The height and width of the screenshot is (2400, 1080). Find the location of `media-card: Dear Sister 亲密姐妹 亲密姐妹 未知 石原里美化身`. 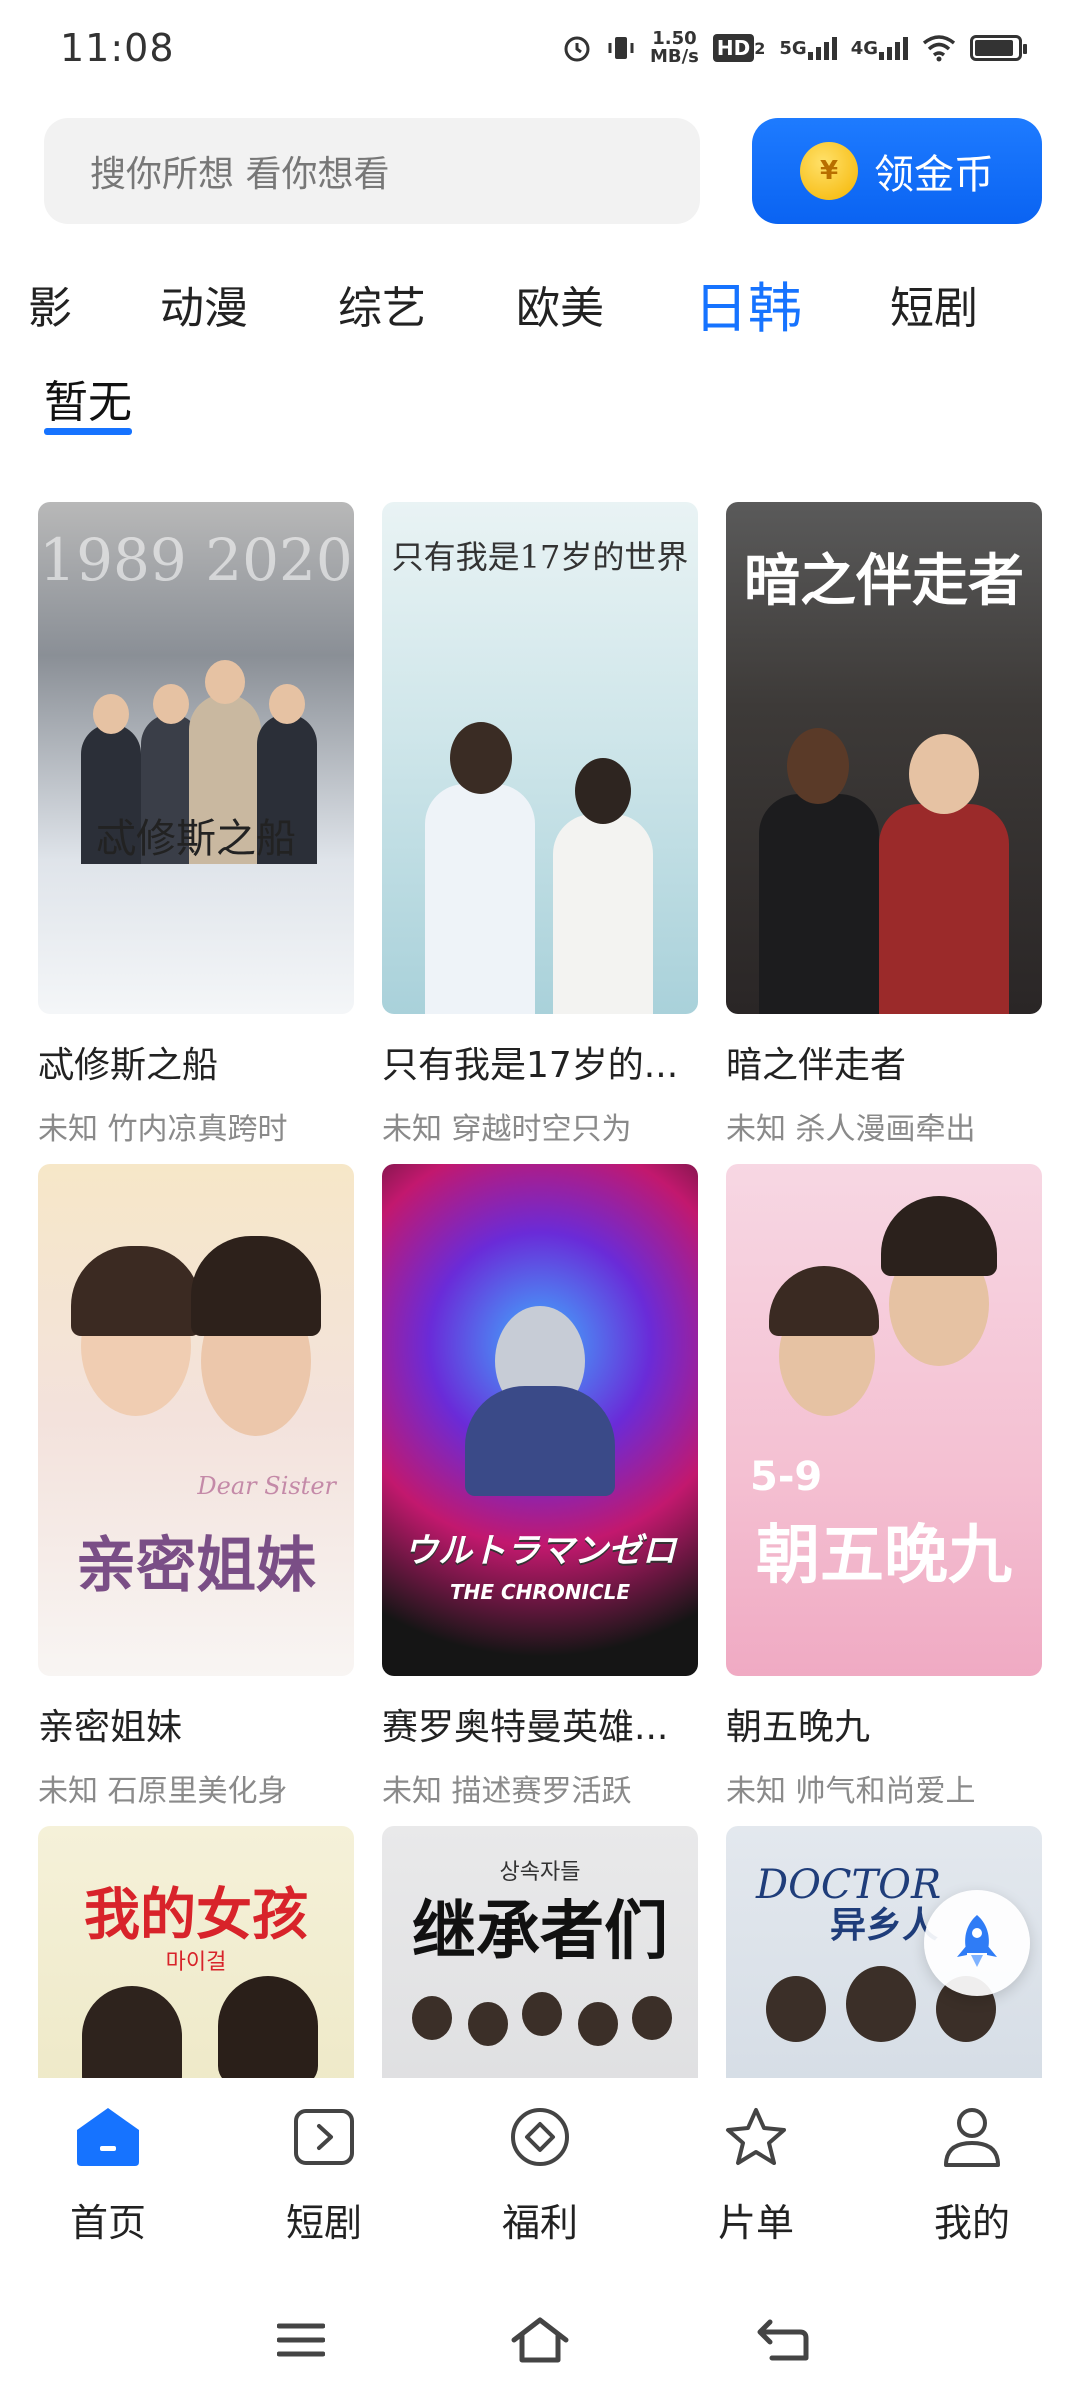

media-card: Dear Sister 亲密姐妹 亲密姐妹 未知 石原里美化身 is located at coordinates (196, 1487).